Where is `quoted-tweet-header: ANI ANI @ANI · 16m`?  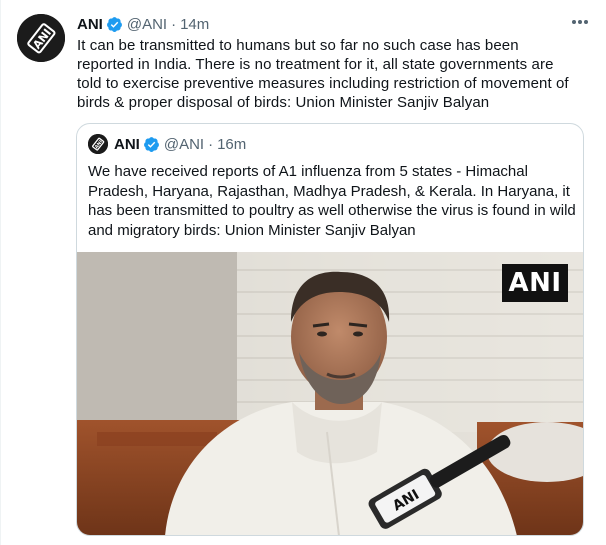 quoted-tweet-header: ANI ANI @ANI · 16m is located at coordinates (167, 144).